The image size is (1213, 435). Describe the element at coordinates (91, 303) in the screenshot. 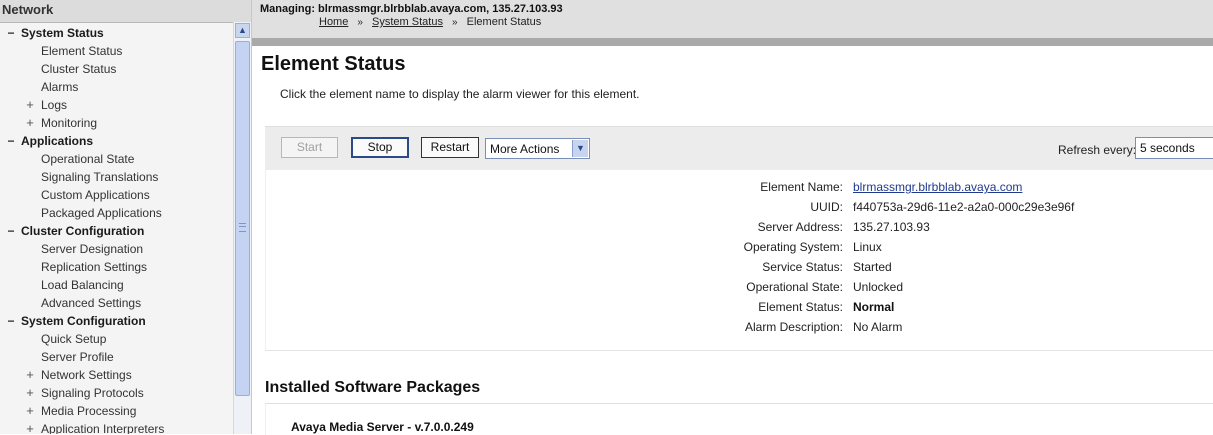

I see `nav-label: Advanced Settings` at that location.